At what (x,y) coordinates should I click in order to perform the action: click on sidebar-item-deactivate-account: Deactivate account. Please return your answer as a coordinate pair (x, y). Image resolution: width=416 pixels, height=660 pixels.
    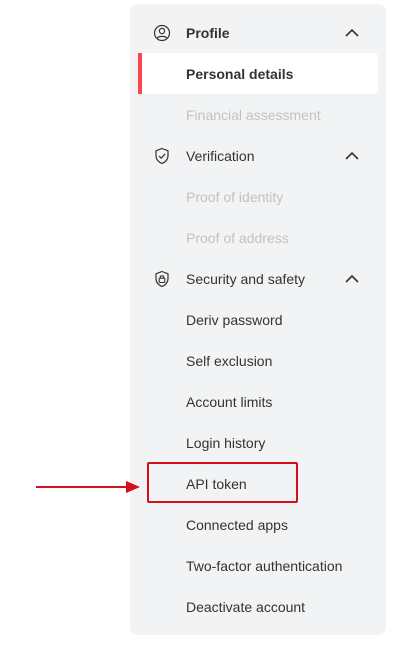
    Looking at the image, I should click on (258, 606).